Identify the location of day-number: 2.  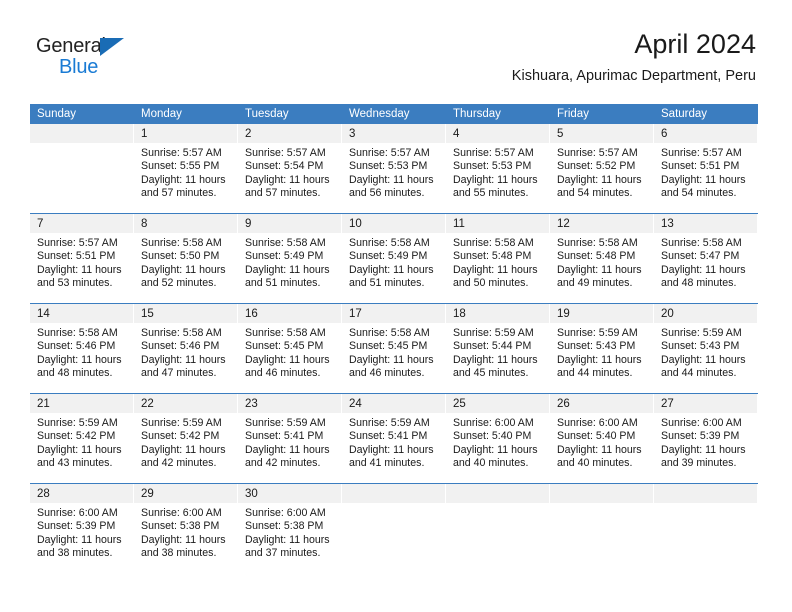
(248, 134).